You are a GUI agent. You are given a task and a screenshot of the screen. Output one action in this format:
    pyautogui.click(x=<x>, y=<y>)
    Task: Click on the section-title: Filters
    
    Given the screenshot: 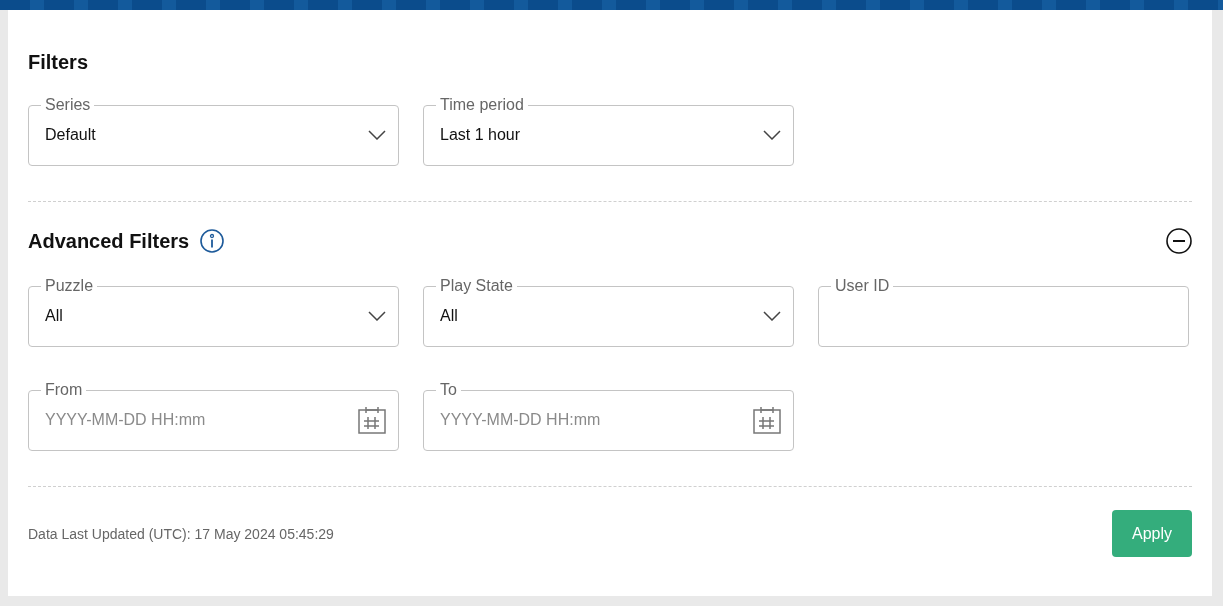 What is the action you would take?
    pyautogui.click(x=59, y=62)
    